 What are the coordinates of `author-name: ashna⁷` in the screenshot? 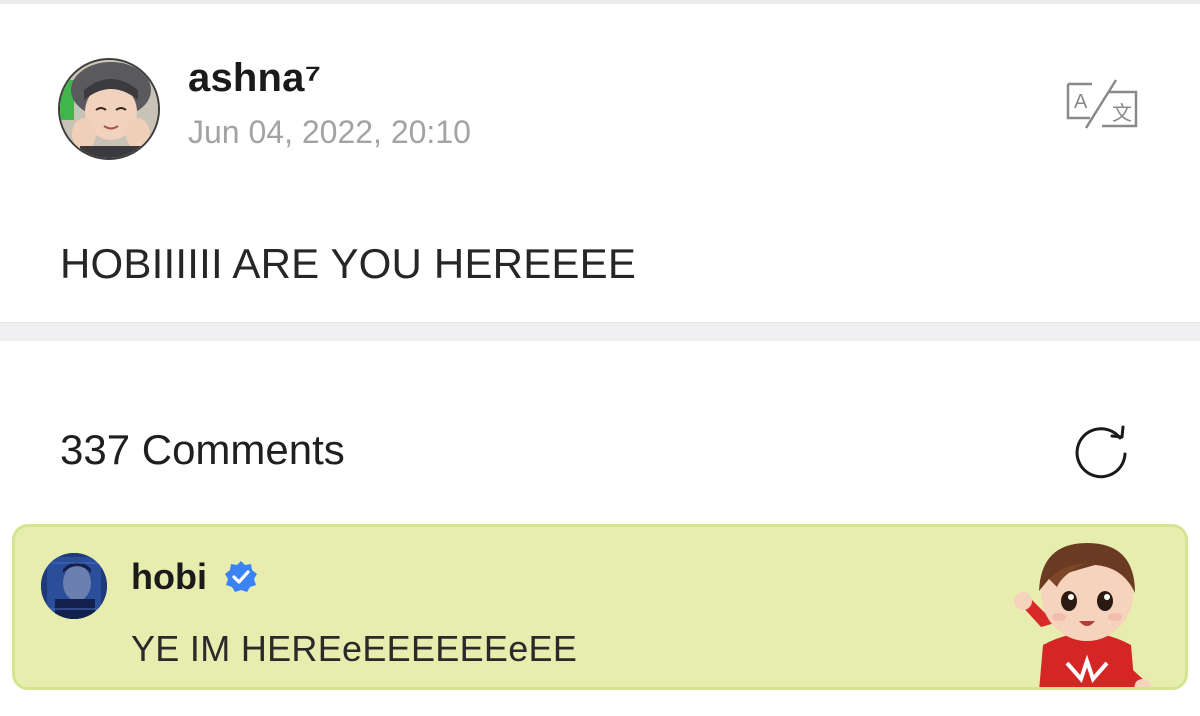 It's located at (254, 78).